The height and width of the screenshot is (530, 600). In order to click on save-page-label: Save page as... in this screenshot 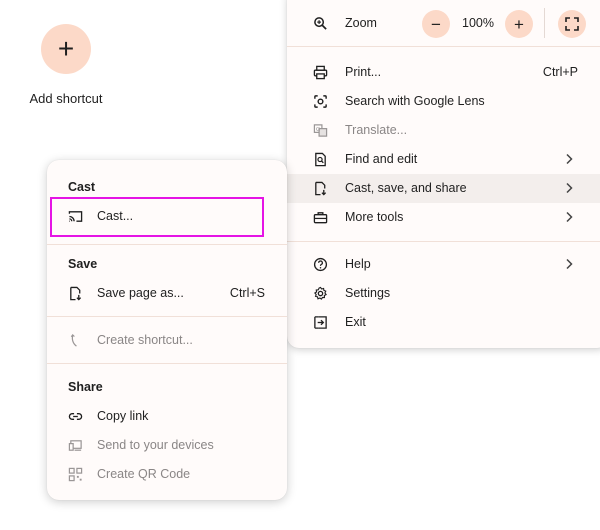, I will do `click(140, 293)`.